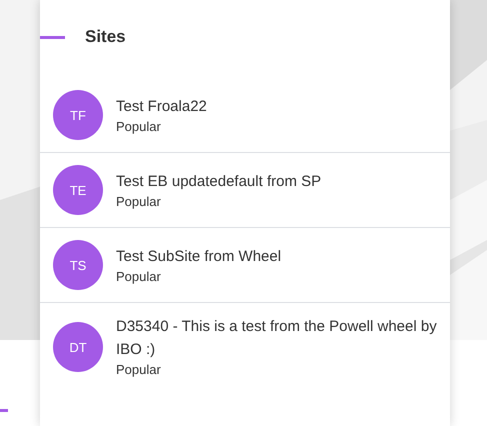 The height and width of the screenshot is (426, 487). I want to click on site-item: TE Test EB updatedefault from SP Popular, so click(245, 190).